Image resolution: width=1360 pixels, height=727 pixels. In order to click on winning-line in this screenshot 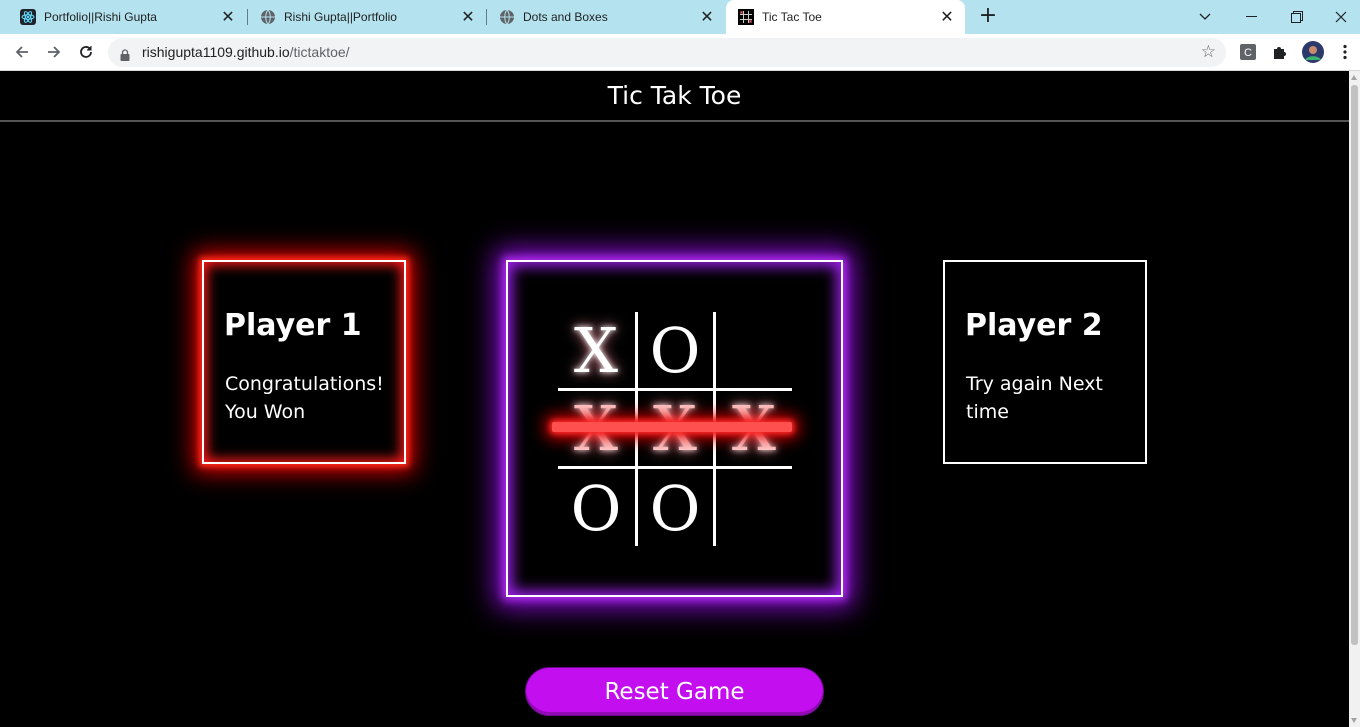, I will do `click(672, 427)`.